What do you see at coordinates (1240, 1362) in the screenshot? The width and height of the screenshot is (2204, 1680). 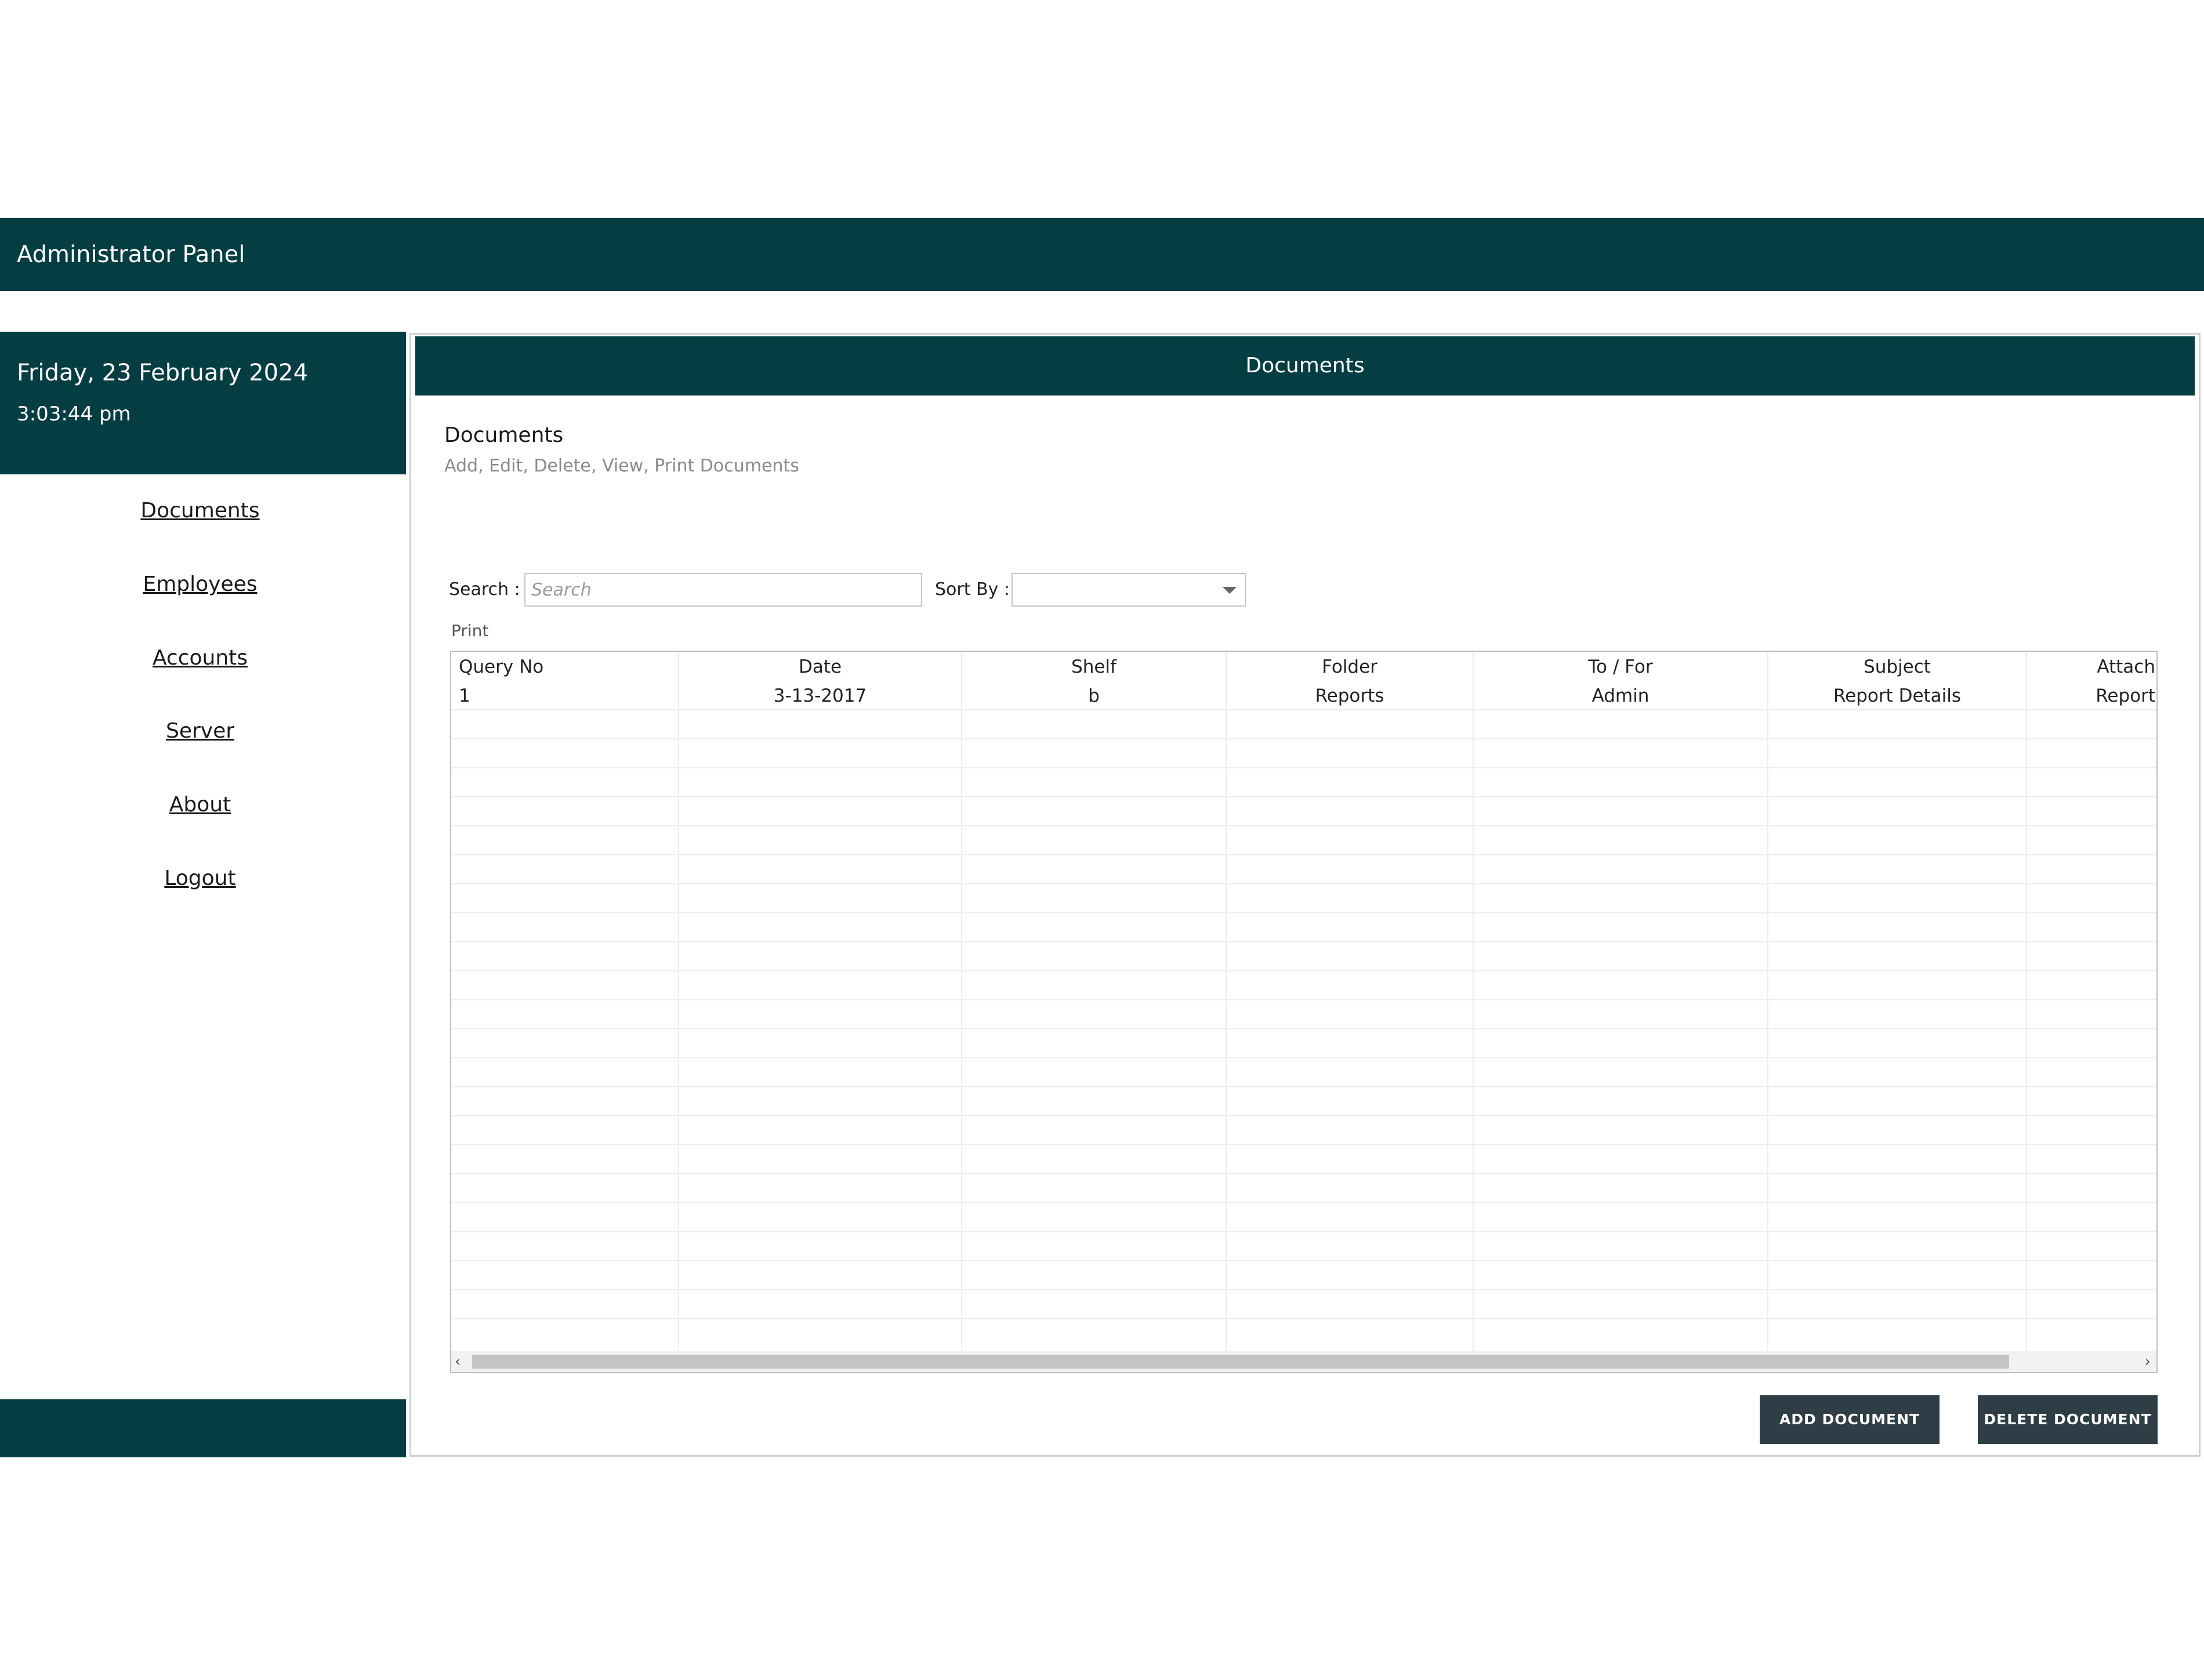 I see `scrollbar-thumb` at bounding box center [1240, 1362].